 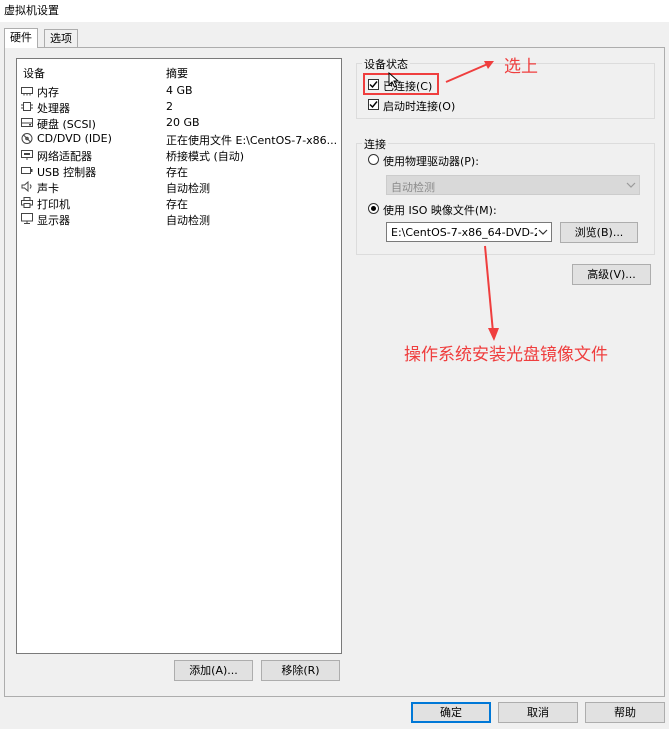 What do you see at coordinates (27, 170) in the screenshot?
I see `usb-icon` at bounding box center [27, 170].